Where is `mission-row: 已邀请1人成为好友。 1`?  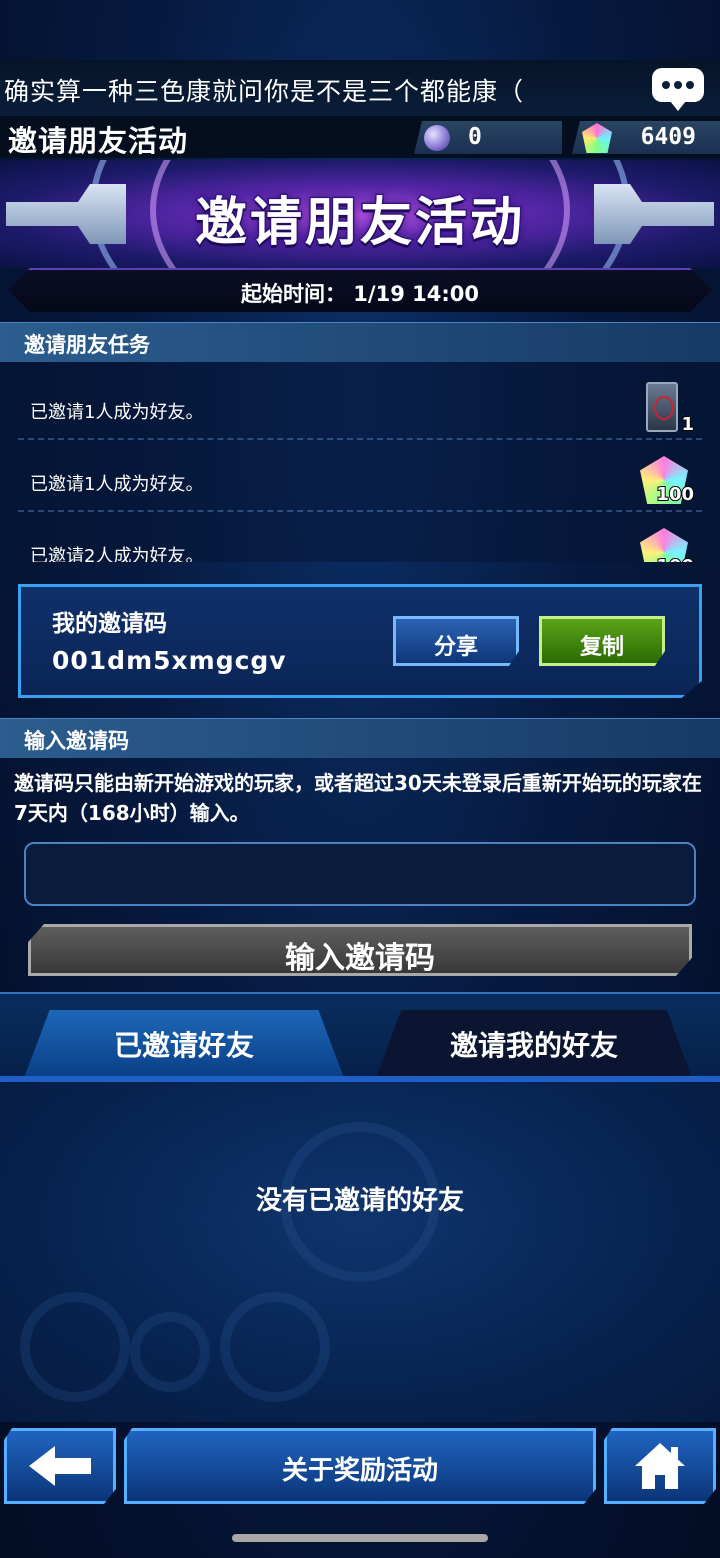 mission-row: 已邀请1人成为好友。 1 is located at coordinates (360, 404).